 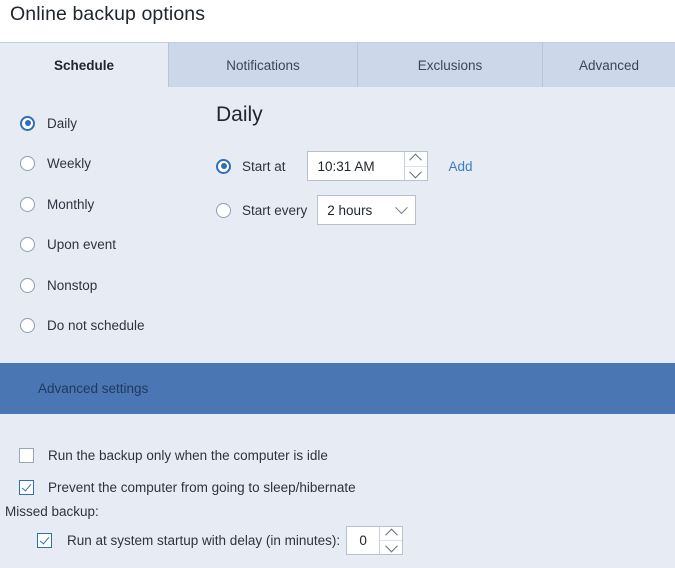 What do you see at coordinates (27, 123) in the screenshot?
I see `radio-icon-daily` at bounding box center [27, 123].